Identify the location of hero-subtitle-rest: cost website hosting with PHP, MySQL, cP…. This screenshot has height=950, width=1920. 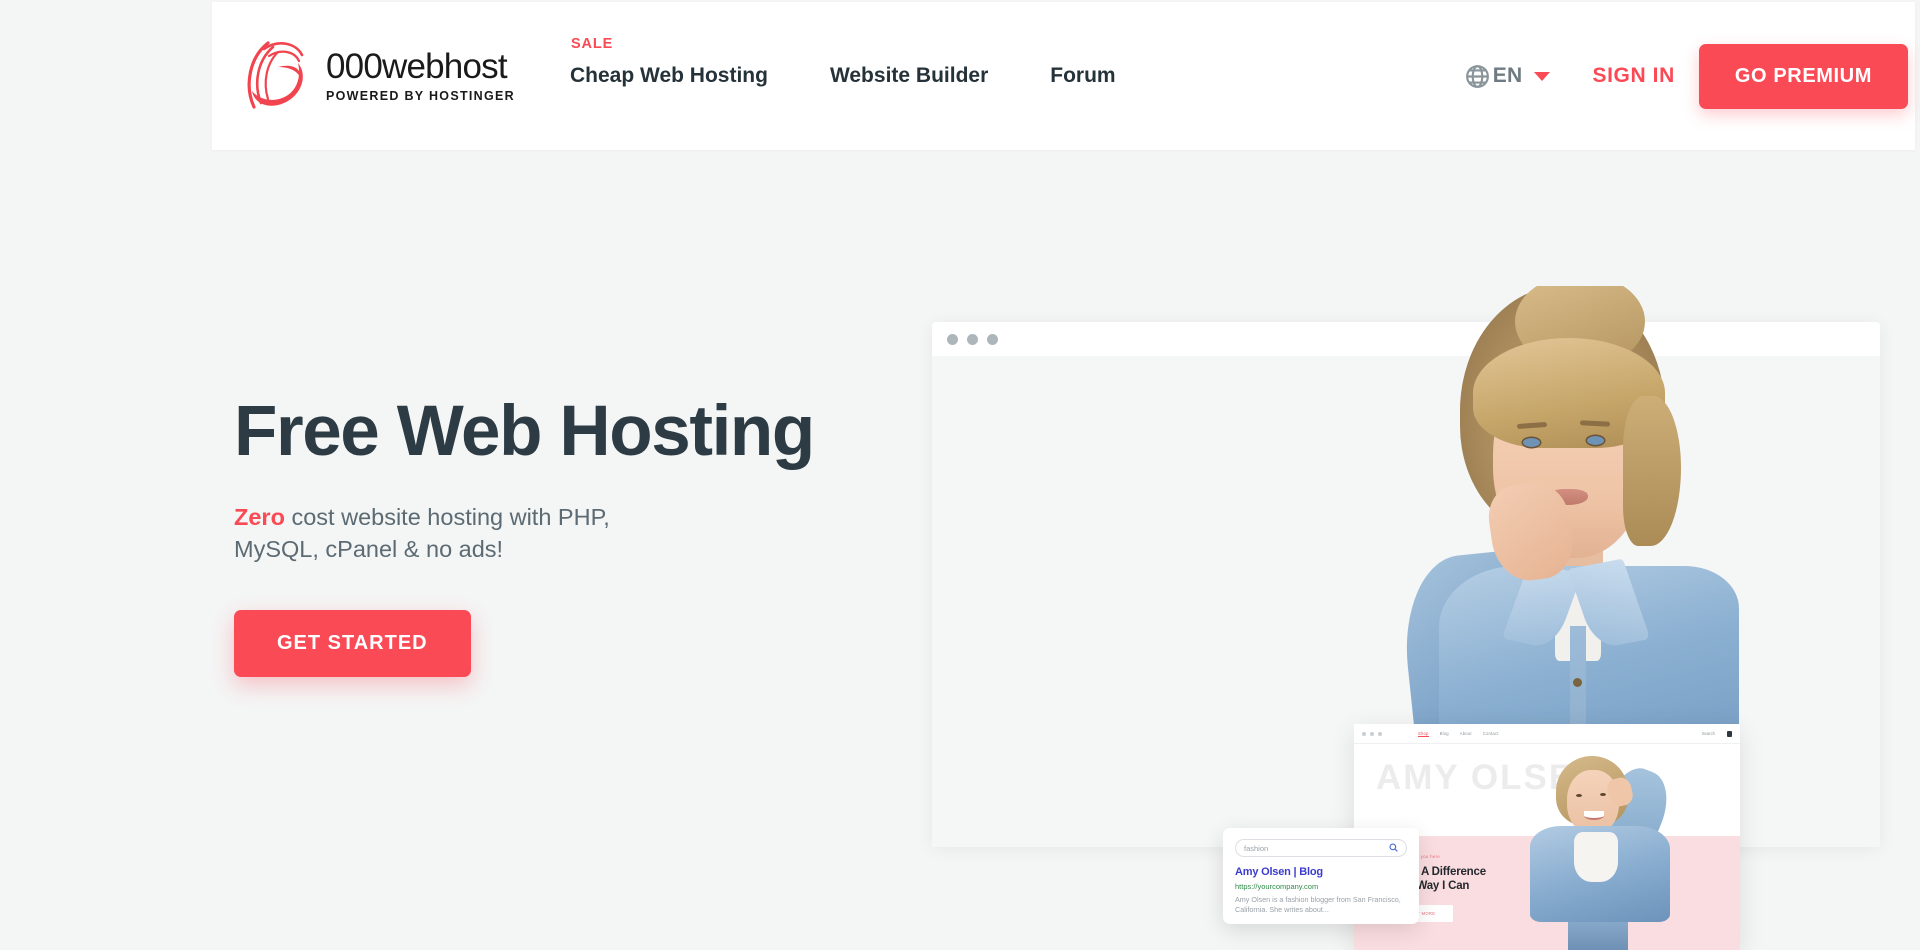
(422, 532).